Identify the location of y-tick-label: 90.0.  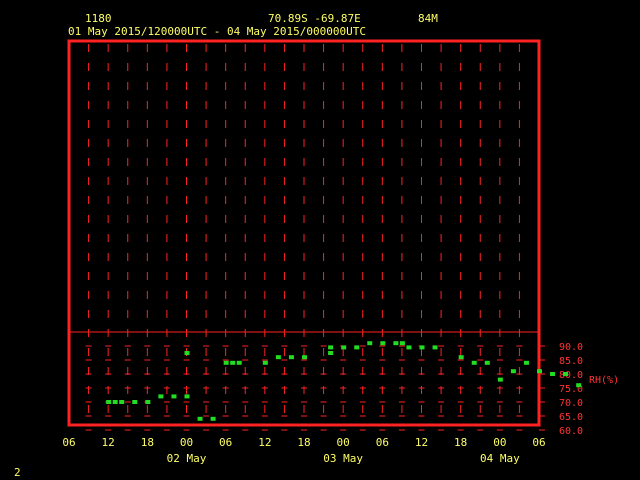
(571, 347).